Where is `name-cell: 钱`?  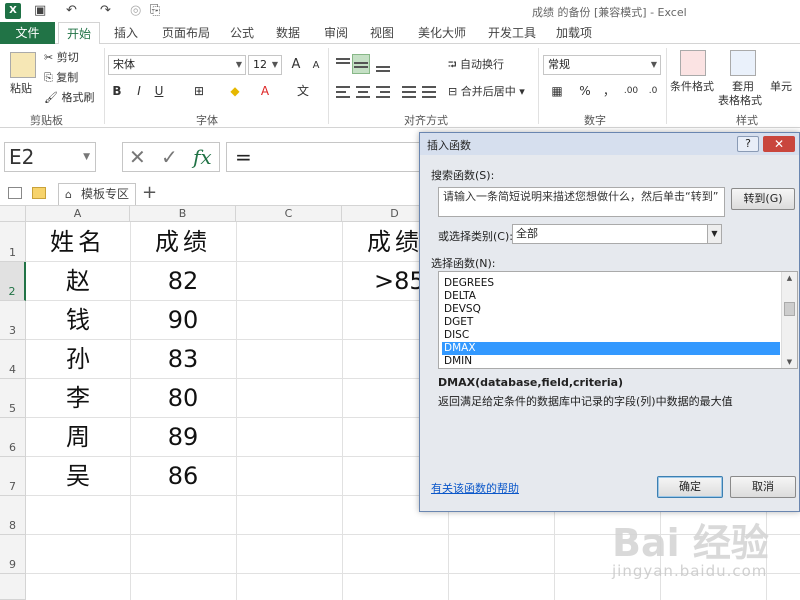
name-cell: 钱 is located at coordinates (78, 320).